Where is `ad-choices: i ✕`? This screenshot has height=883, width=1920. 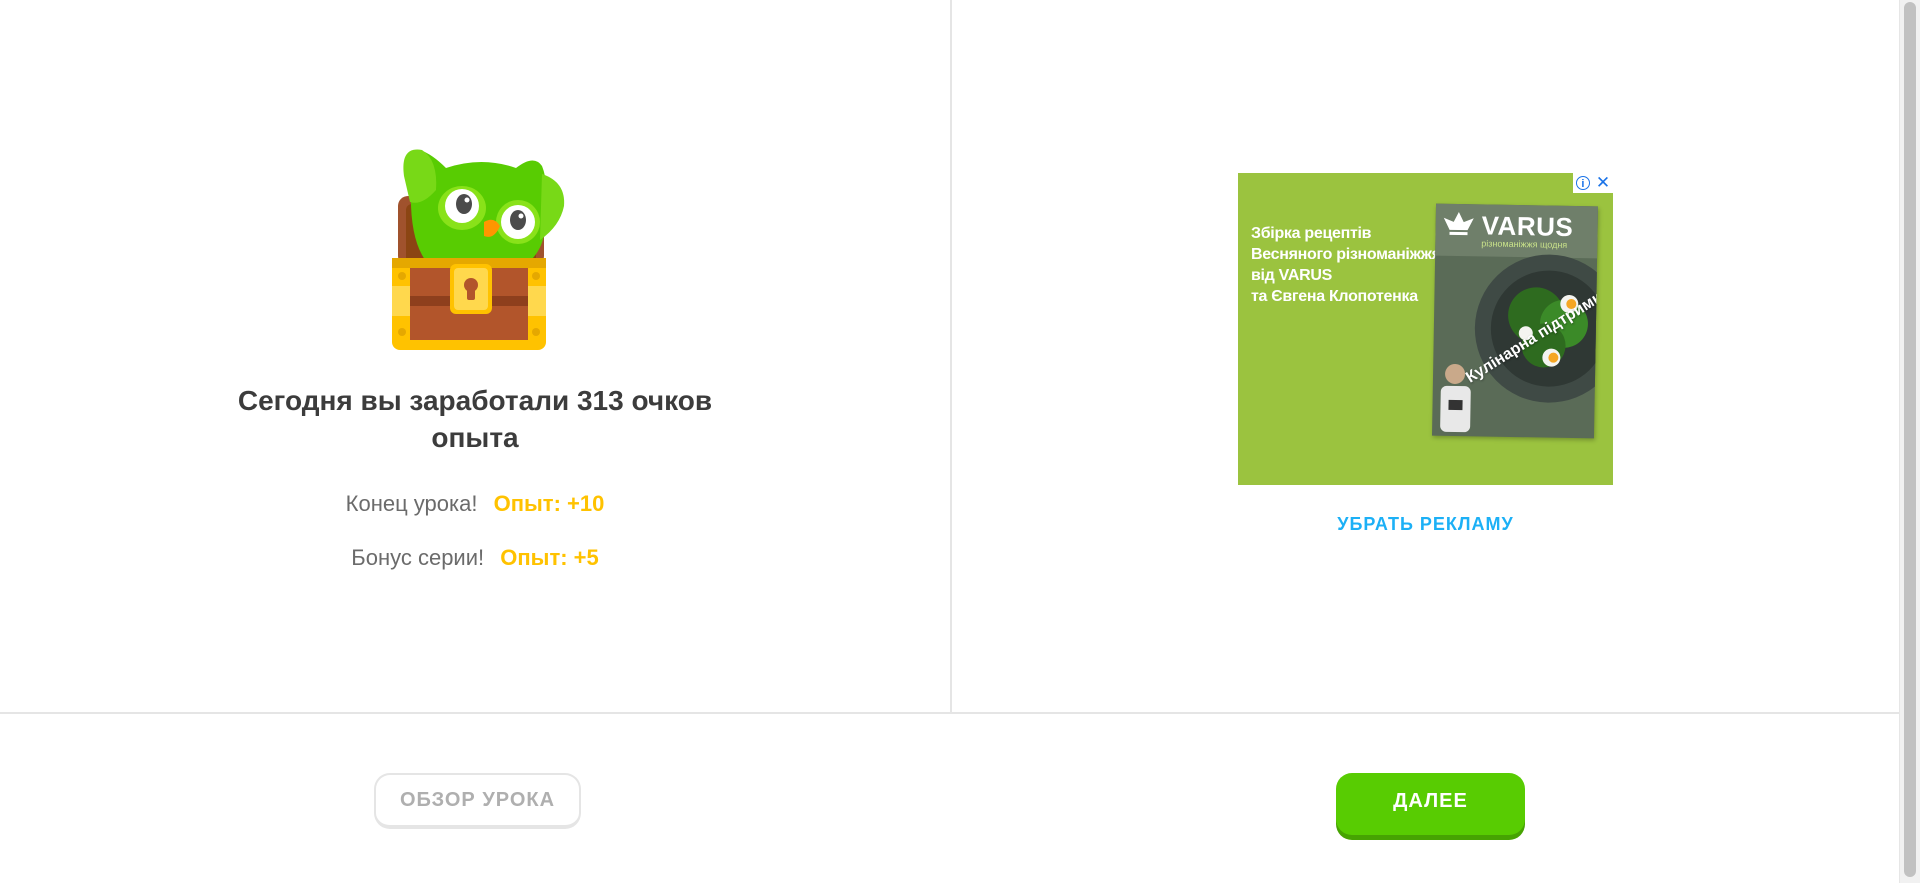 ad-choices: i ✕ is located at coordinates (1593, 183).